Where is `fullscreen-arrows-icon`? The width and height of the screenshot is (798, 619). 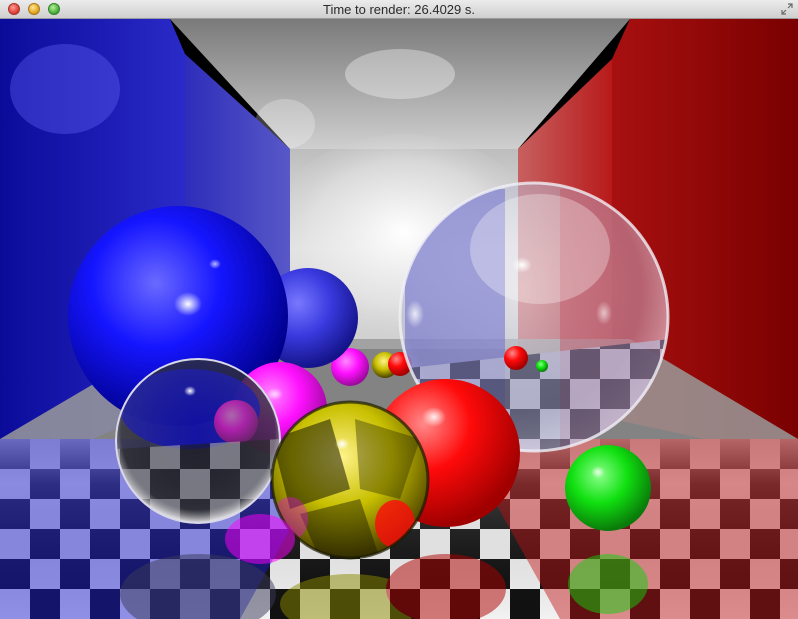 fullscreen-arrows-icon is located at coordinates (787, 9).